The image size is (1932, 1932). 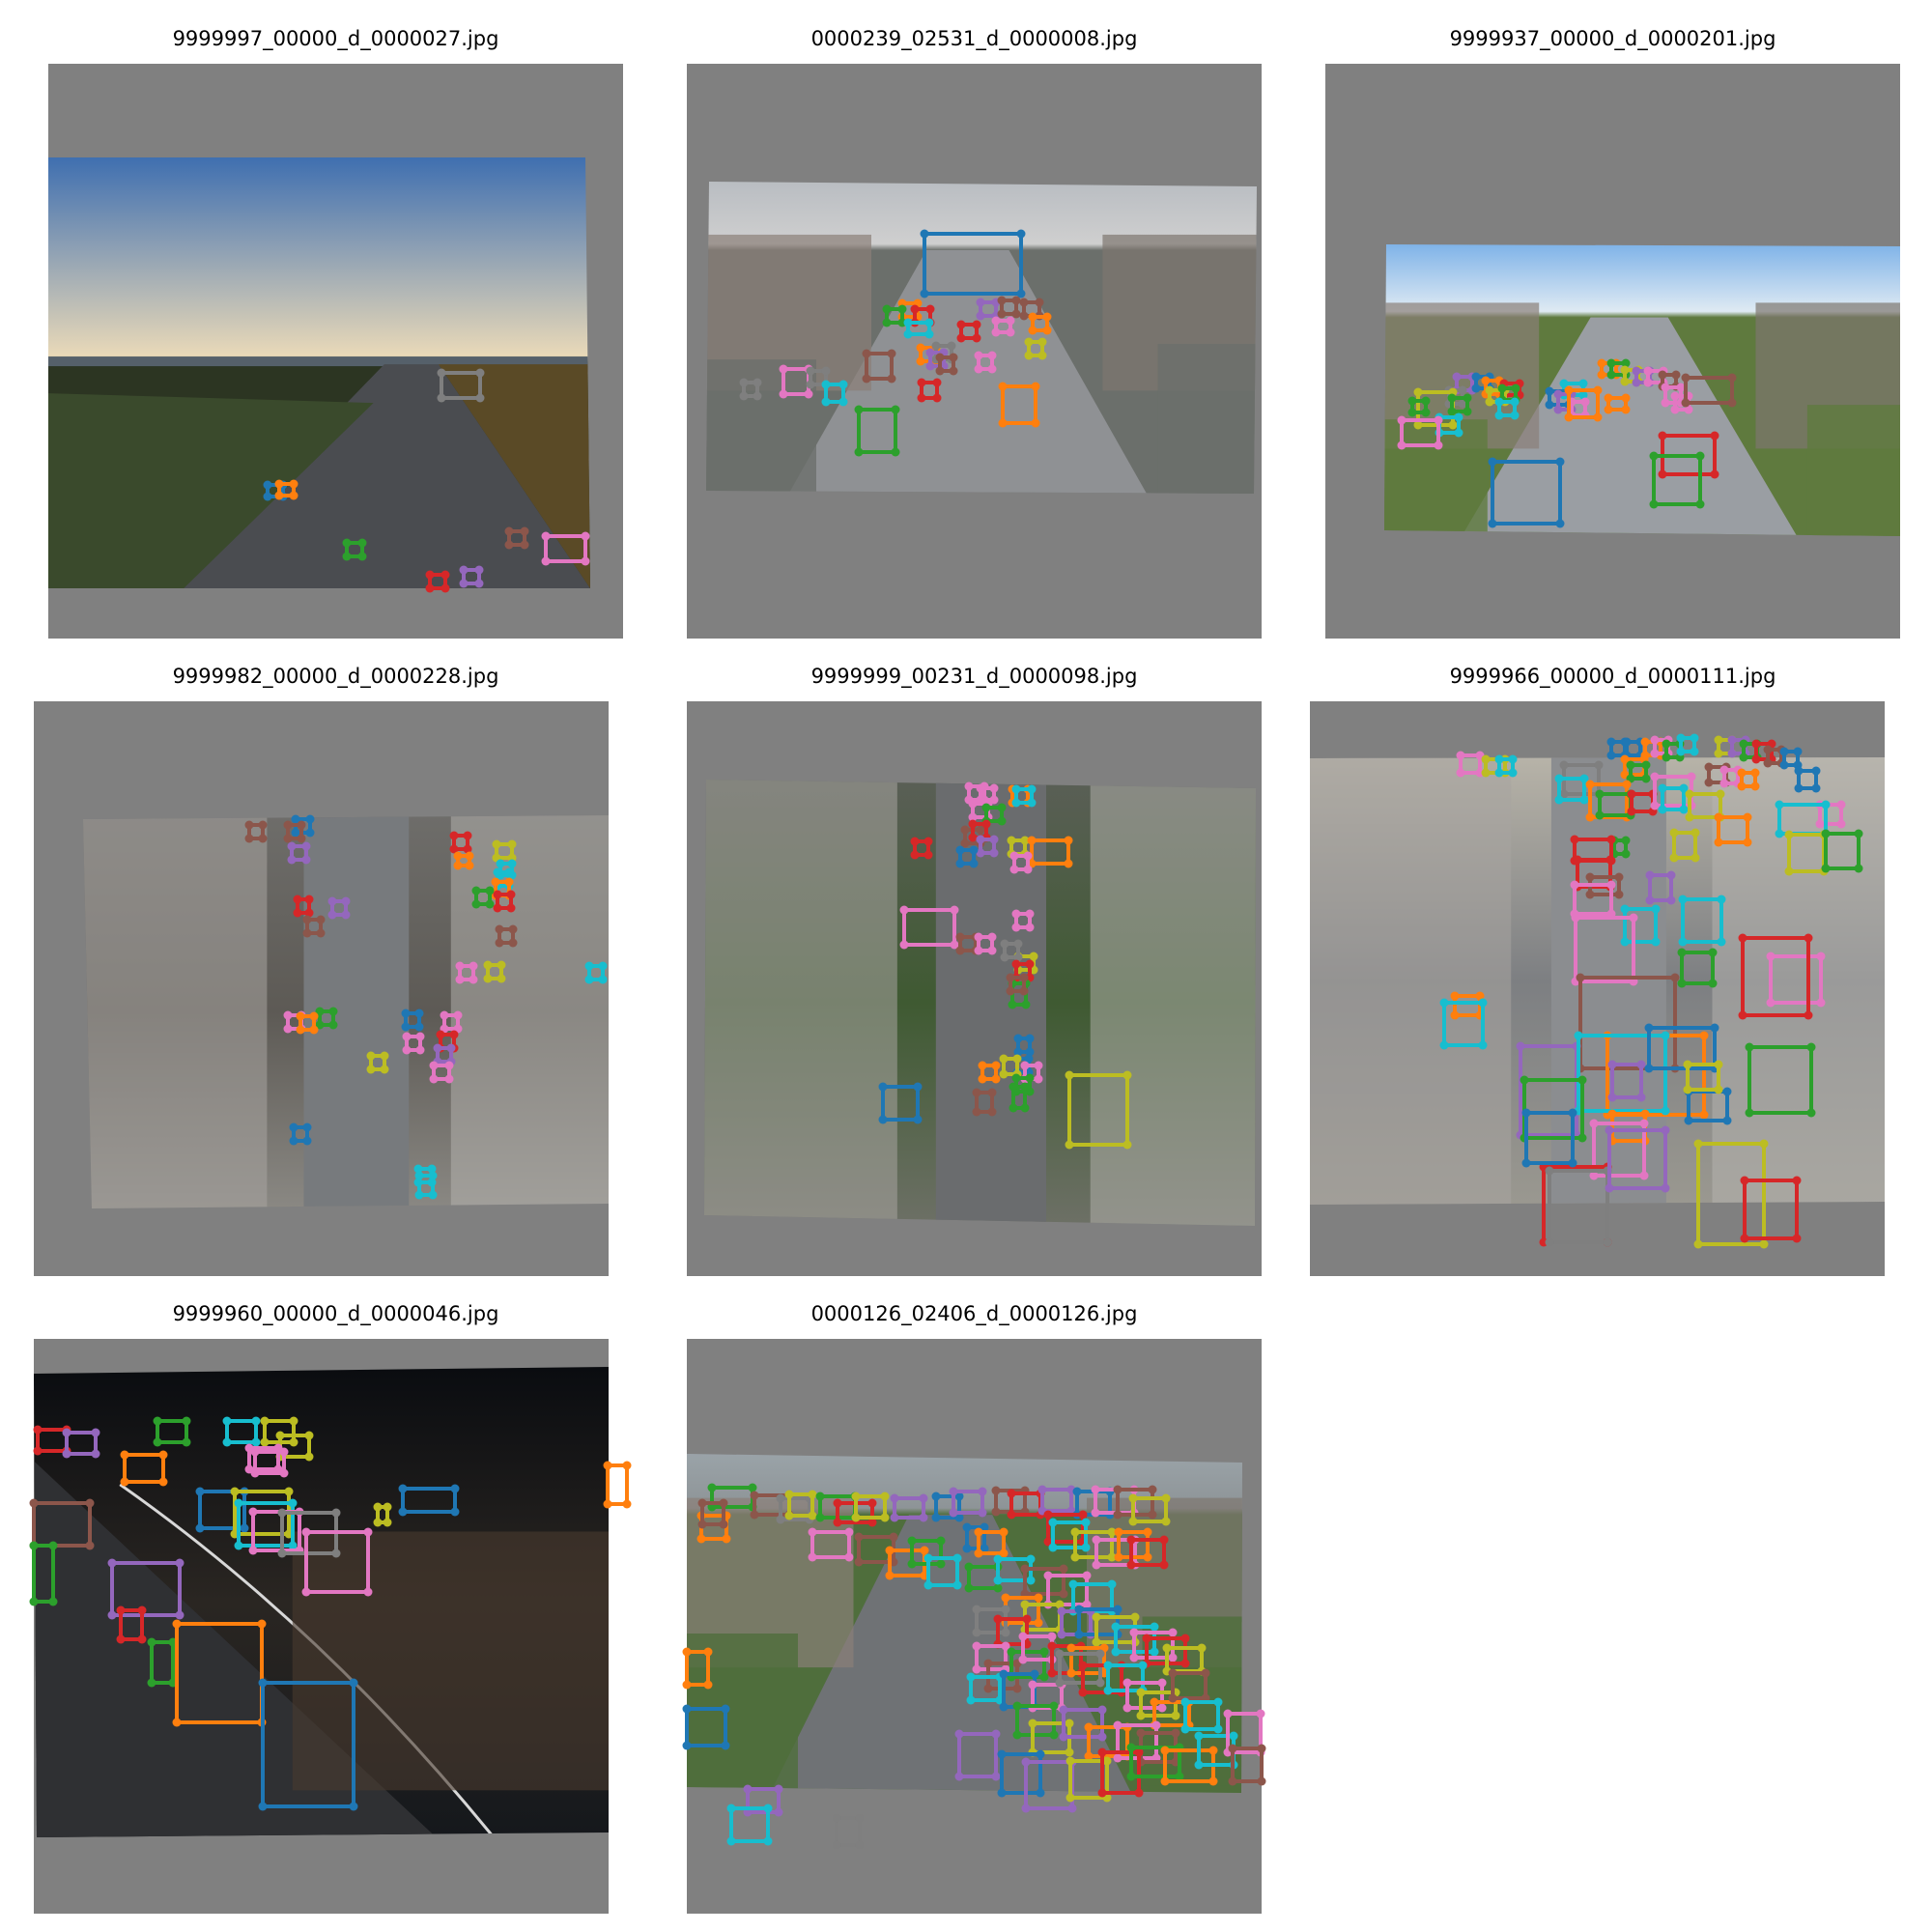 I want to click on panel-title: 9999966_00000_d_0000111.jpg, so click(x=1612, y=676).